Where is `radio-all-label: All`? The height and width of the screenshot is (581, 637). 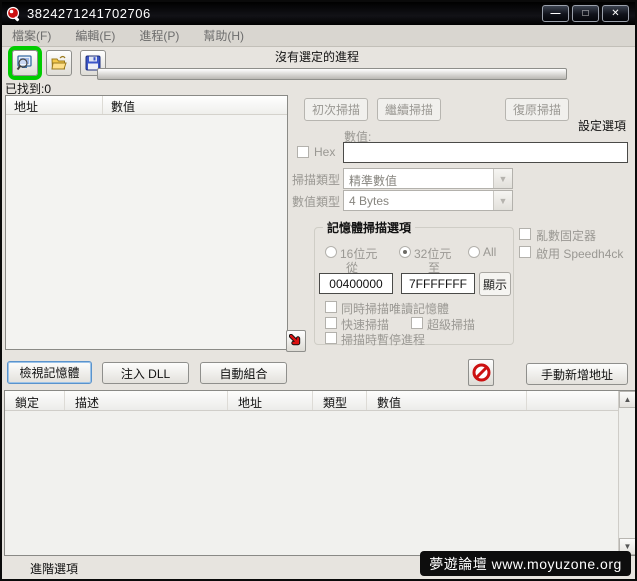
radio-all-label: All is located at coordinates (490, 252).